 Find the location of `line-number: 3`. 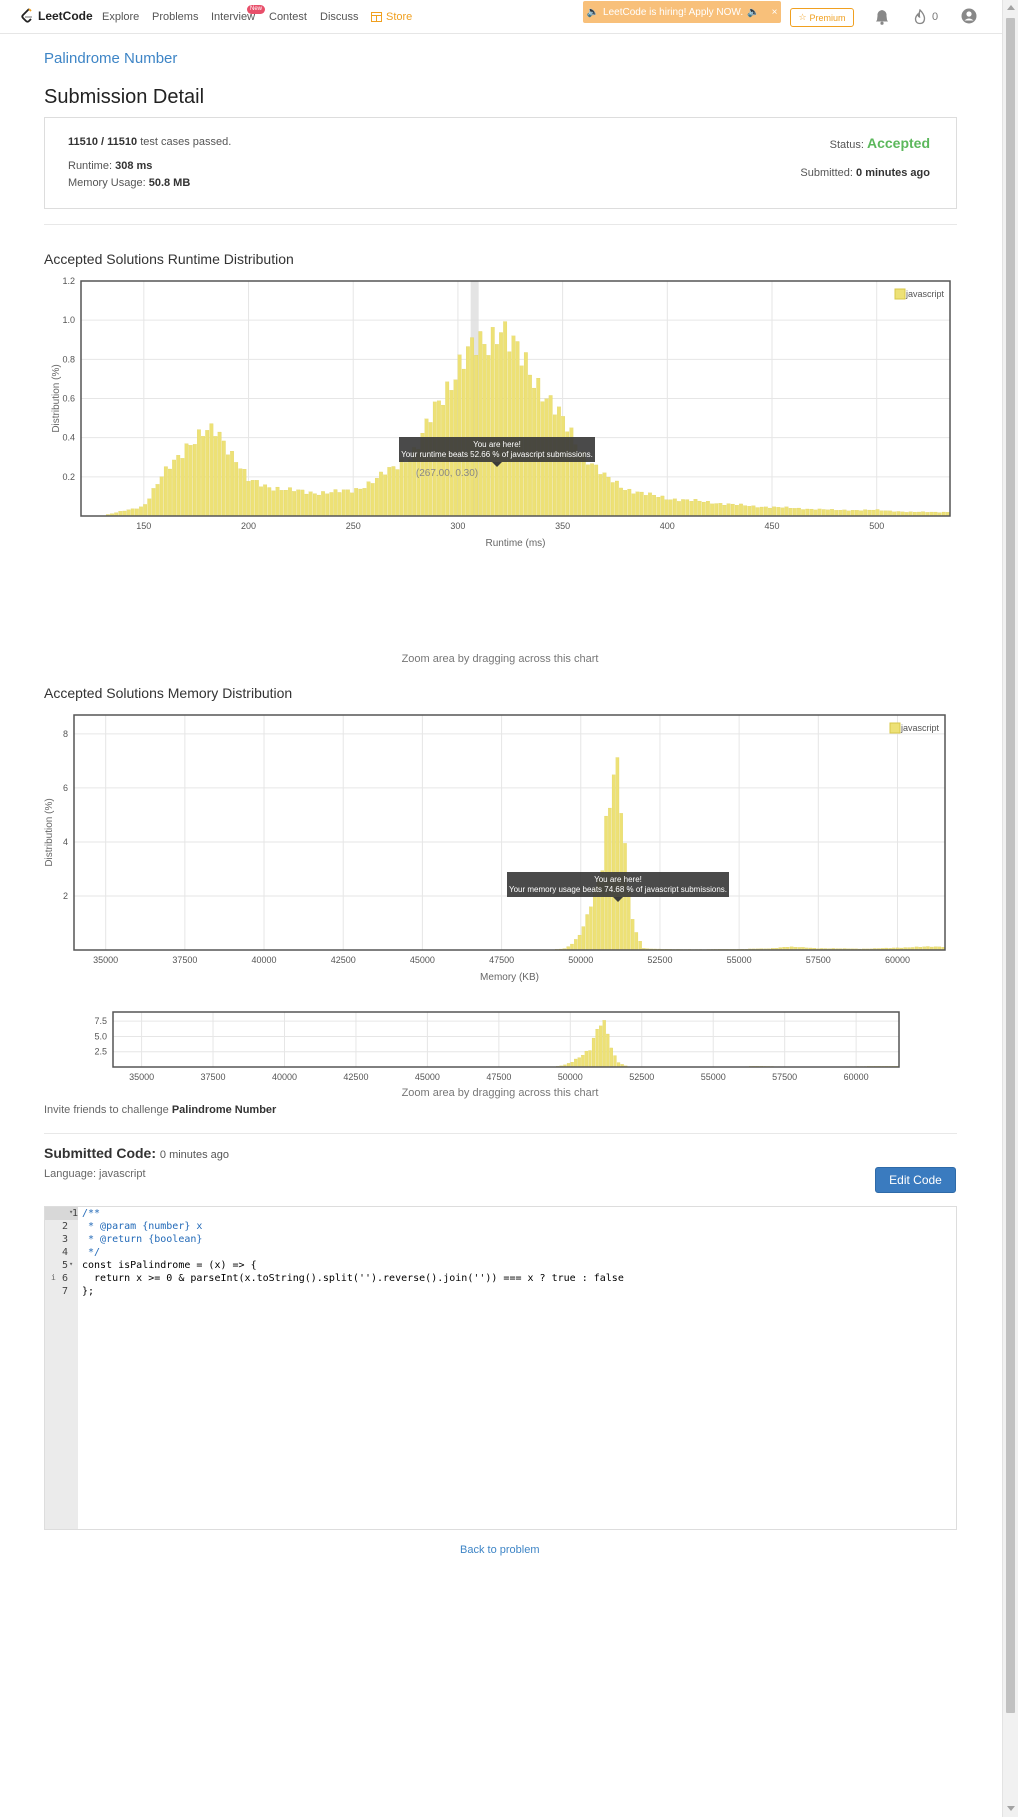

line-number: 3 is located at coordinates (64, 1239).